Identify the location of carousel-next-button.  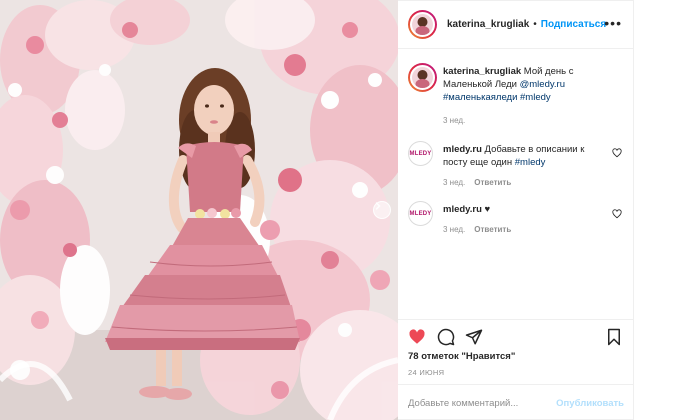
(382, 210).